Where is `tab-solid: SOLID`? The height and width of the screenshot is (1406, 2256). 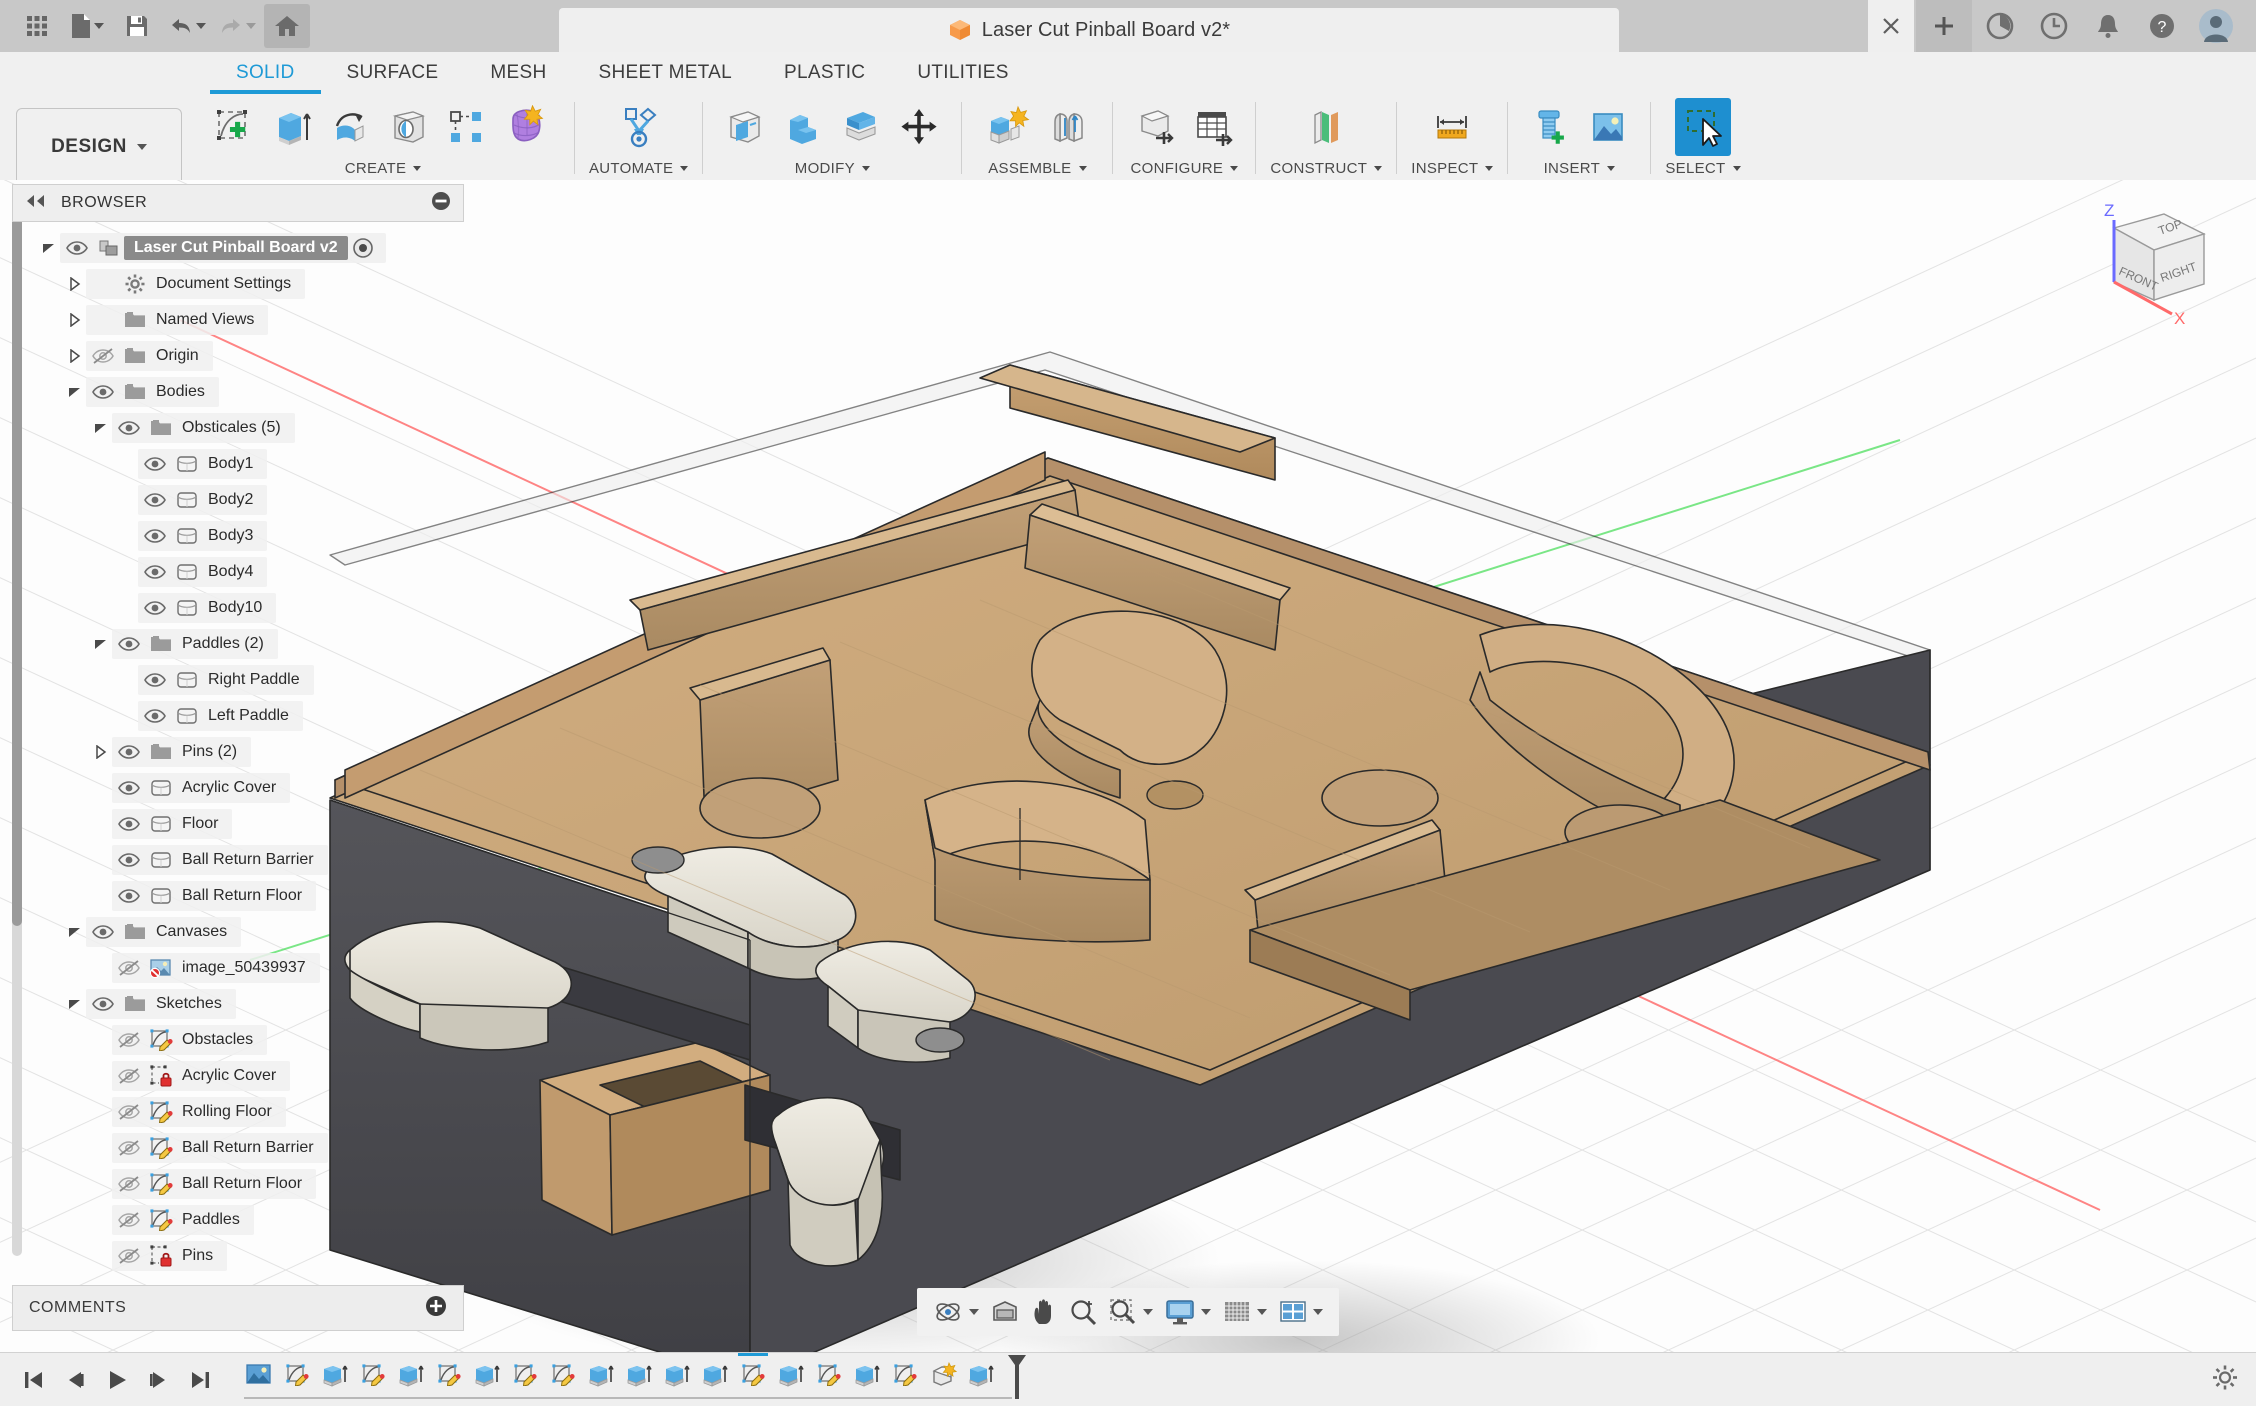
tab-solid: SOLID is located at coordinates (265, 73).